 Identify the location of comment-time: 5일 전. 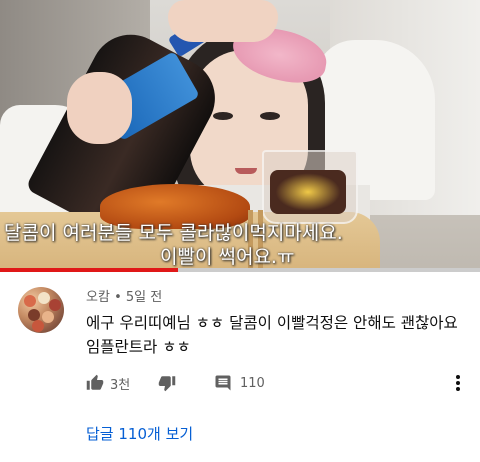
(144, 297).